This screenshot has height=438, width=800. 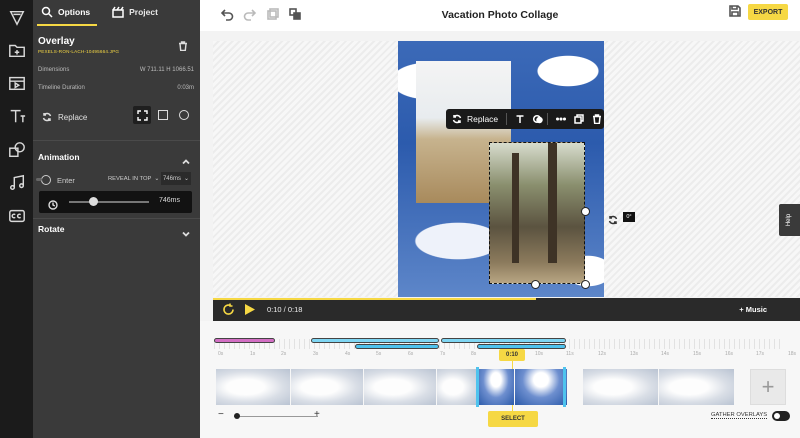 I want to click on more-icon, so click(x=561, y=119).